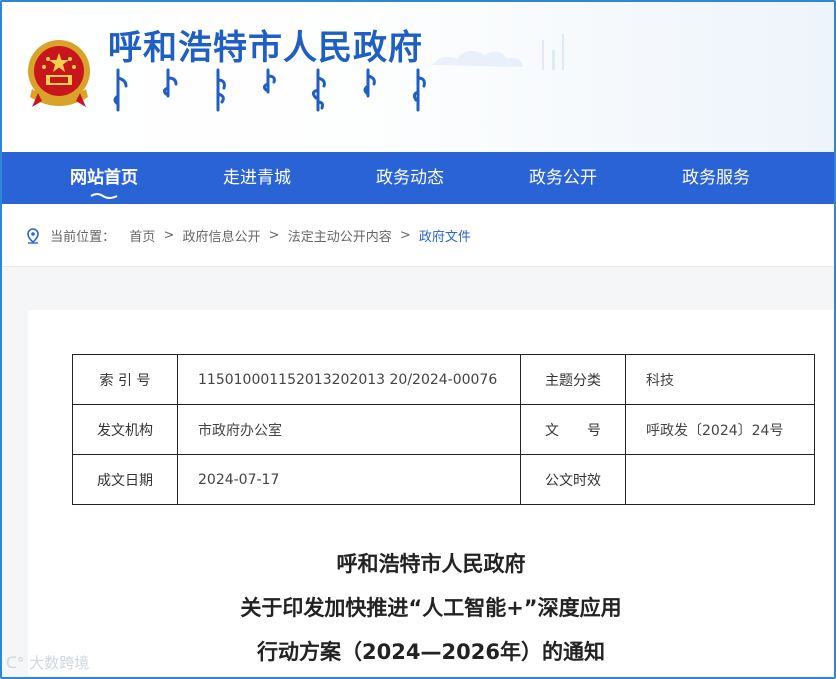 This screenshot has width=836, height=679. I want to click on nav-item-label: 政务公开, so click(563, 178).